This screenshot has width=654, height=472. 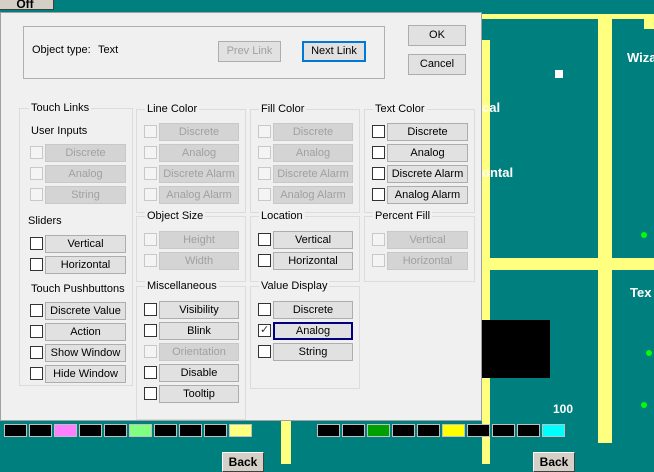 What do you see at coordinates (36, 243) in the screenshot?
I see `sliders-vertical-checkbox` at bounding box center [36, 243].